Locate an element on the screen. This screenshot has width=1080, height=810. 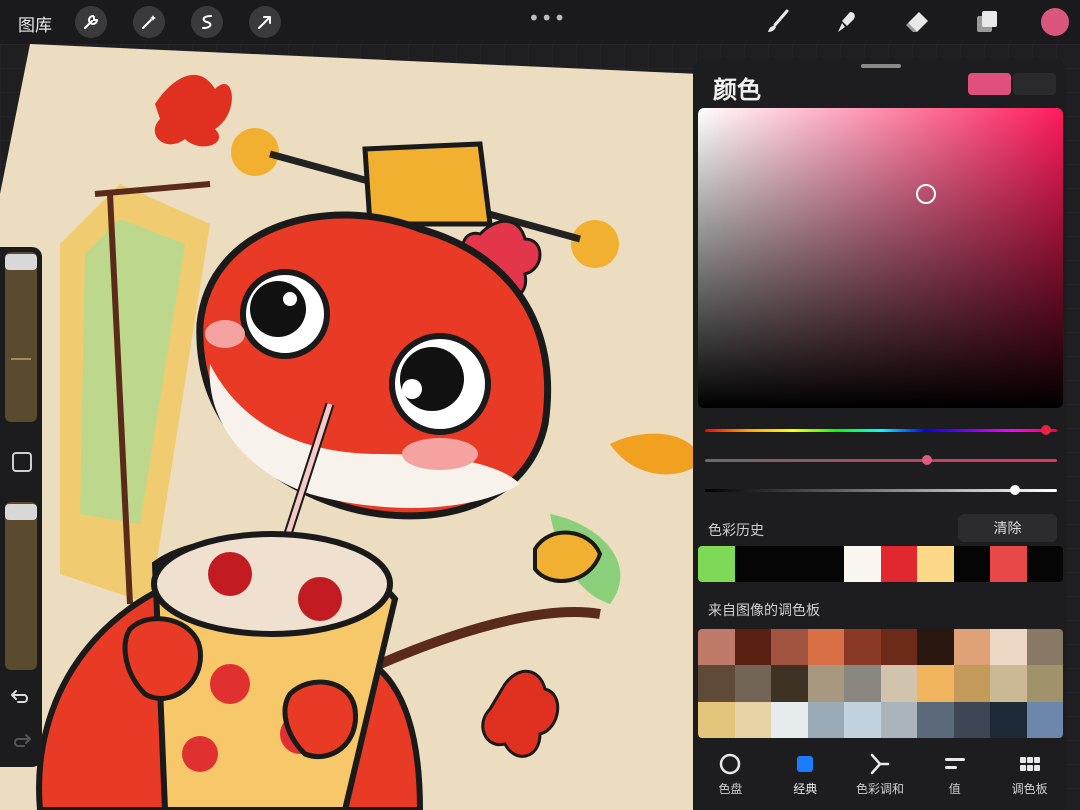
harmony-icon is located at coordinates (880, 764).